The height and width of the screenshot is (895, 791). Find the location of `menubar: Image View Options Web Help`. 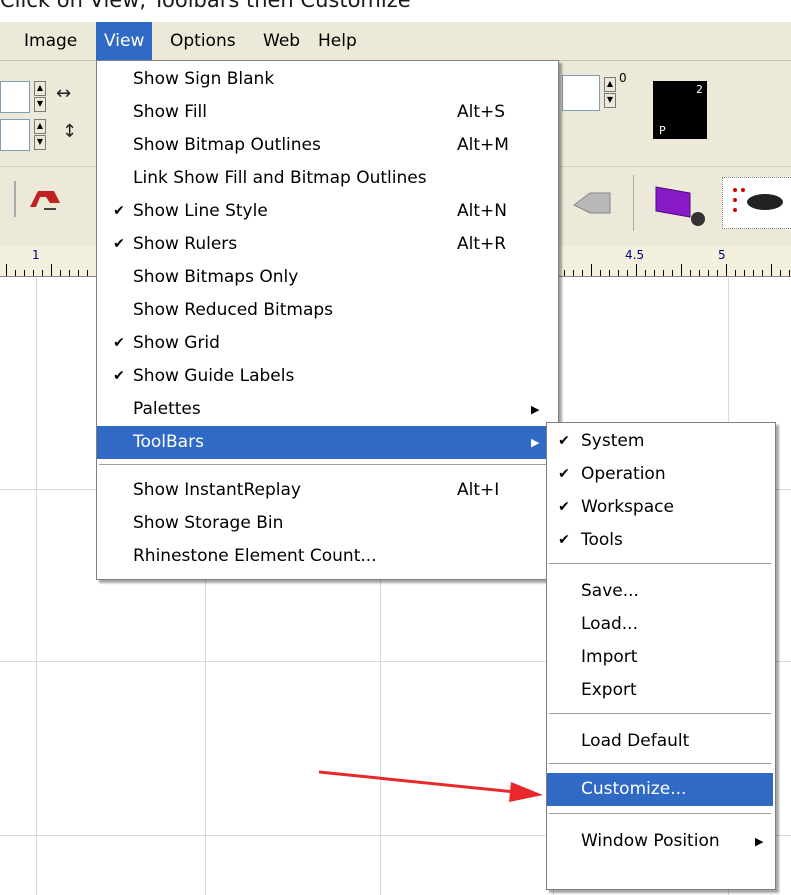

menubar: Image View Options Web Help is located at coordinates (395, 41).